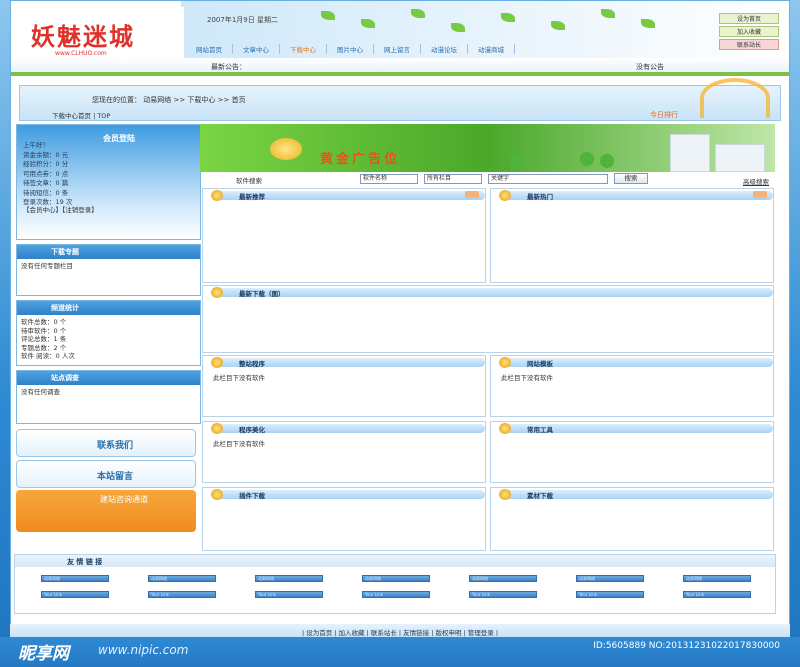 The width and height of the screenshot is (800, 667). I want to click on panel-header: 最新下载（图）, so click(488, 292).